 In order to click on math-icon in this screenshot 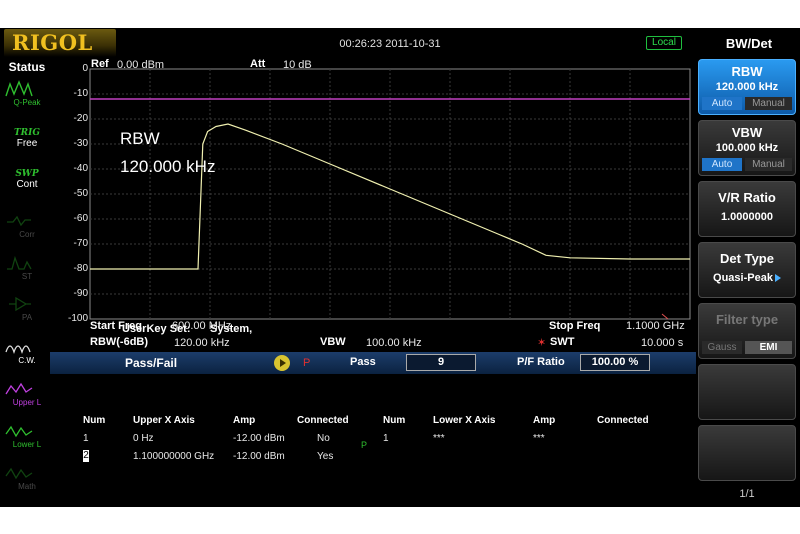, I will do `click(19, 473)`.